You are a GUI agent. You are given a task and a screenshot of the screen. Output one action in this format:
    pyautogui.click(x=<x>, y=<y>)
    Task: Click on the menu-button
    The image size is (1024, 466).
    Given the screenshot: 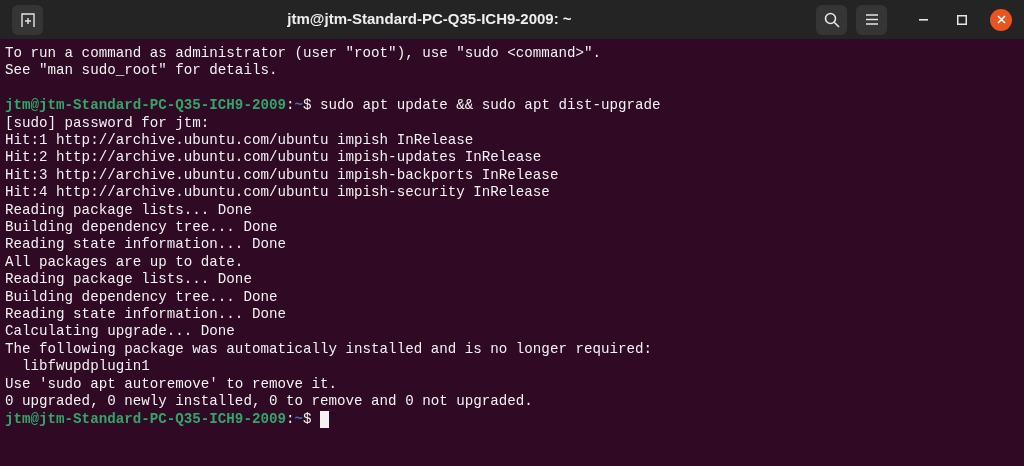 What is the action you would take?
    pyautogui.click(x=871, y=19)
    